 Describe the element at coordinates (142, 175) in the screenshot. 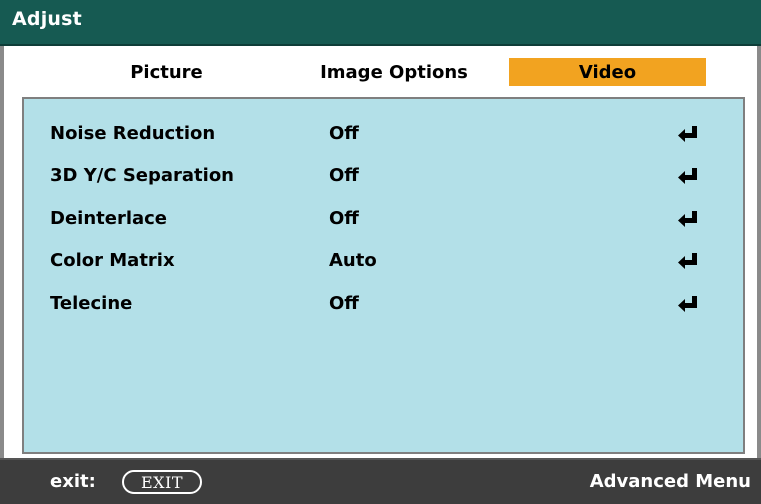

I see `setting-label: 3D Y/C Separation` at that location.